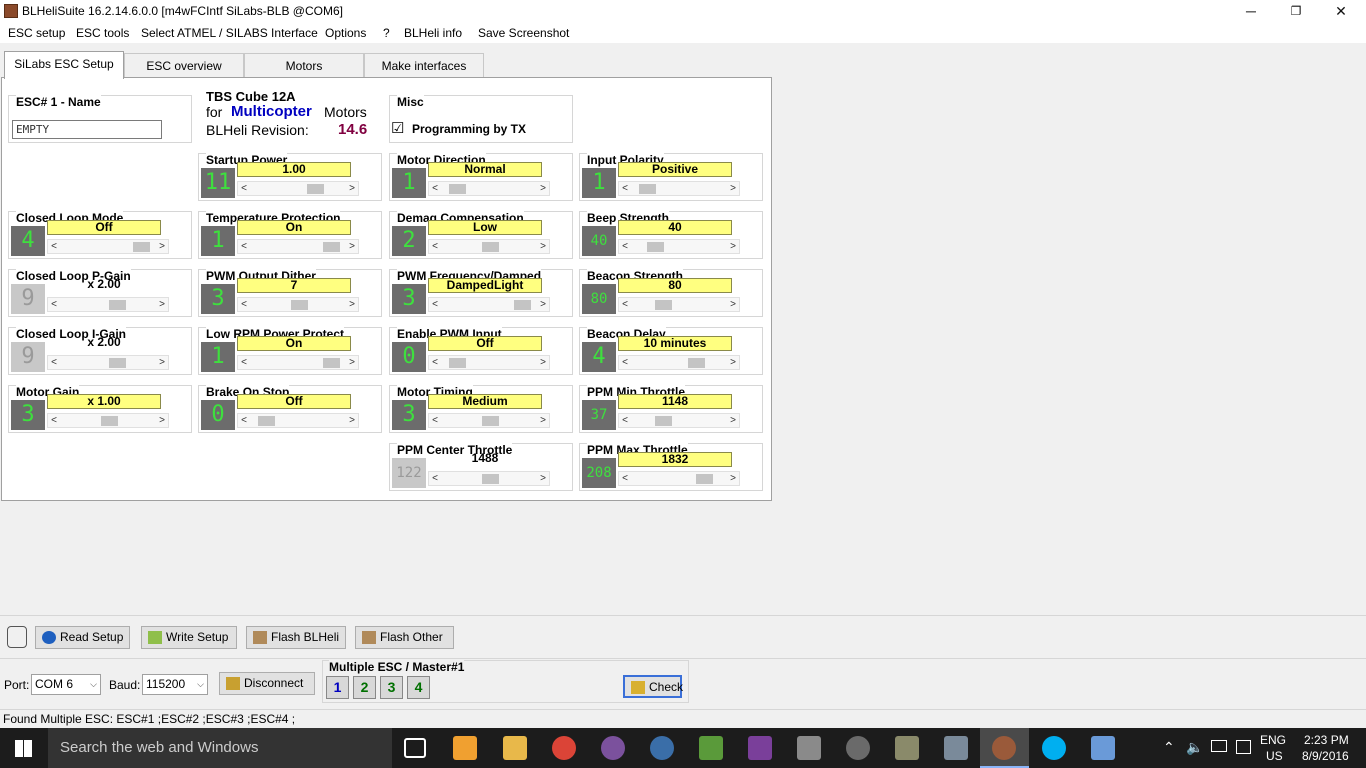  I want to click on programming-by-tx-checkbox: ☑, so click(397, 128).